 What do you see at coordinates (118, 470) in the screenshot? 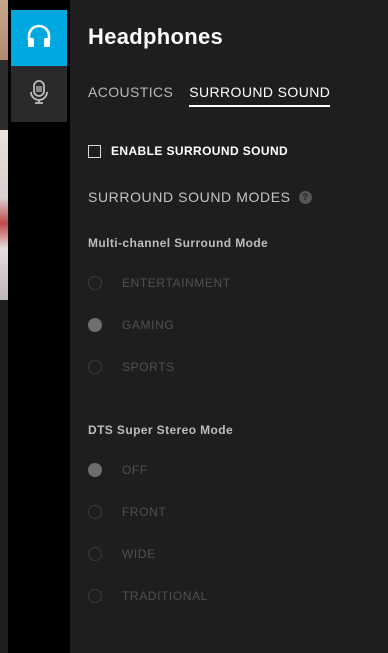
I see `radio-off: OFF` at bounding box center [118, 470].